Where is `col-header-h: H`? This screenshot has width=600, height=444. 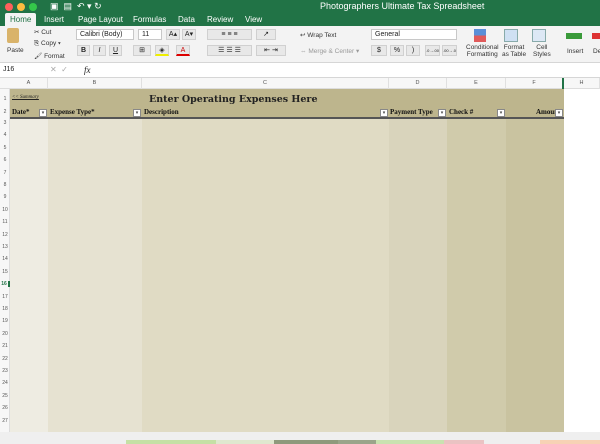 col-header-h: H is located at coordinates (582, 83).